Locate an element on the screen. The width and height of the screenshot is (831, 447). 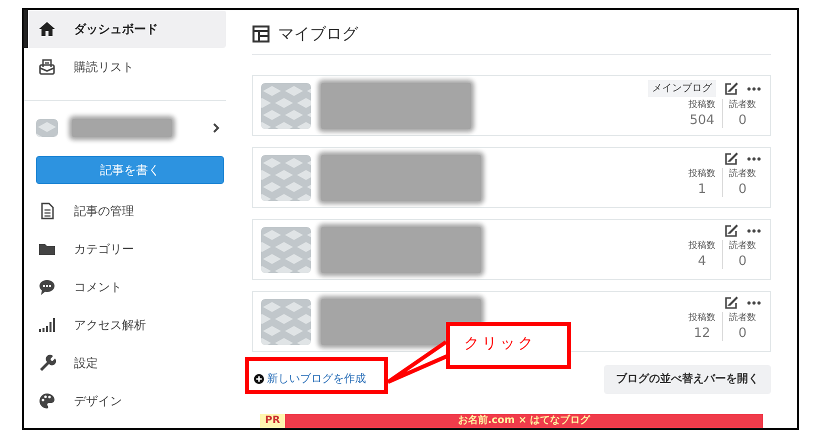
create-blog-link: 新しいブログを作成 is located at coordinates (310, 379).